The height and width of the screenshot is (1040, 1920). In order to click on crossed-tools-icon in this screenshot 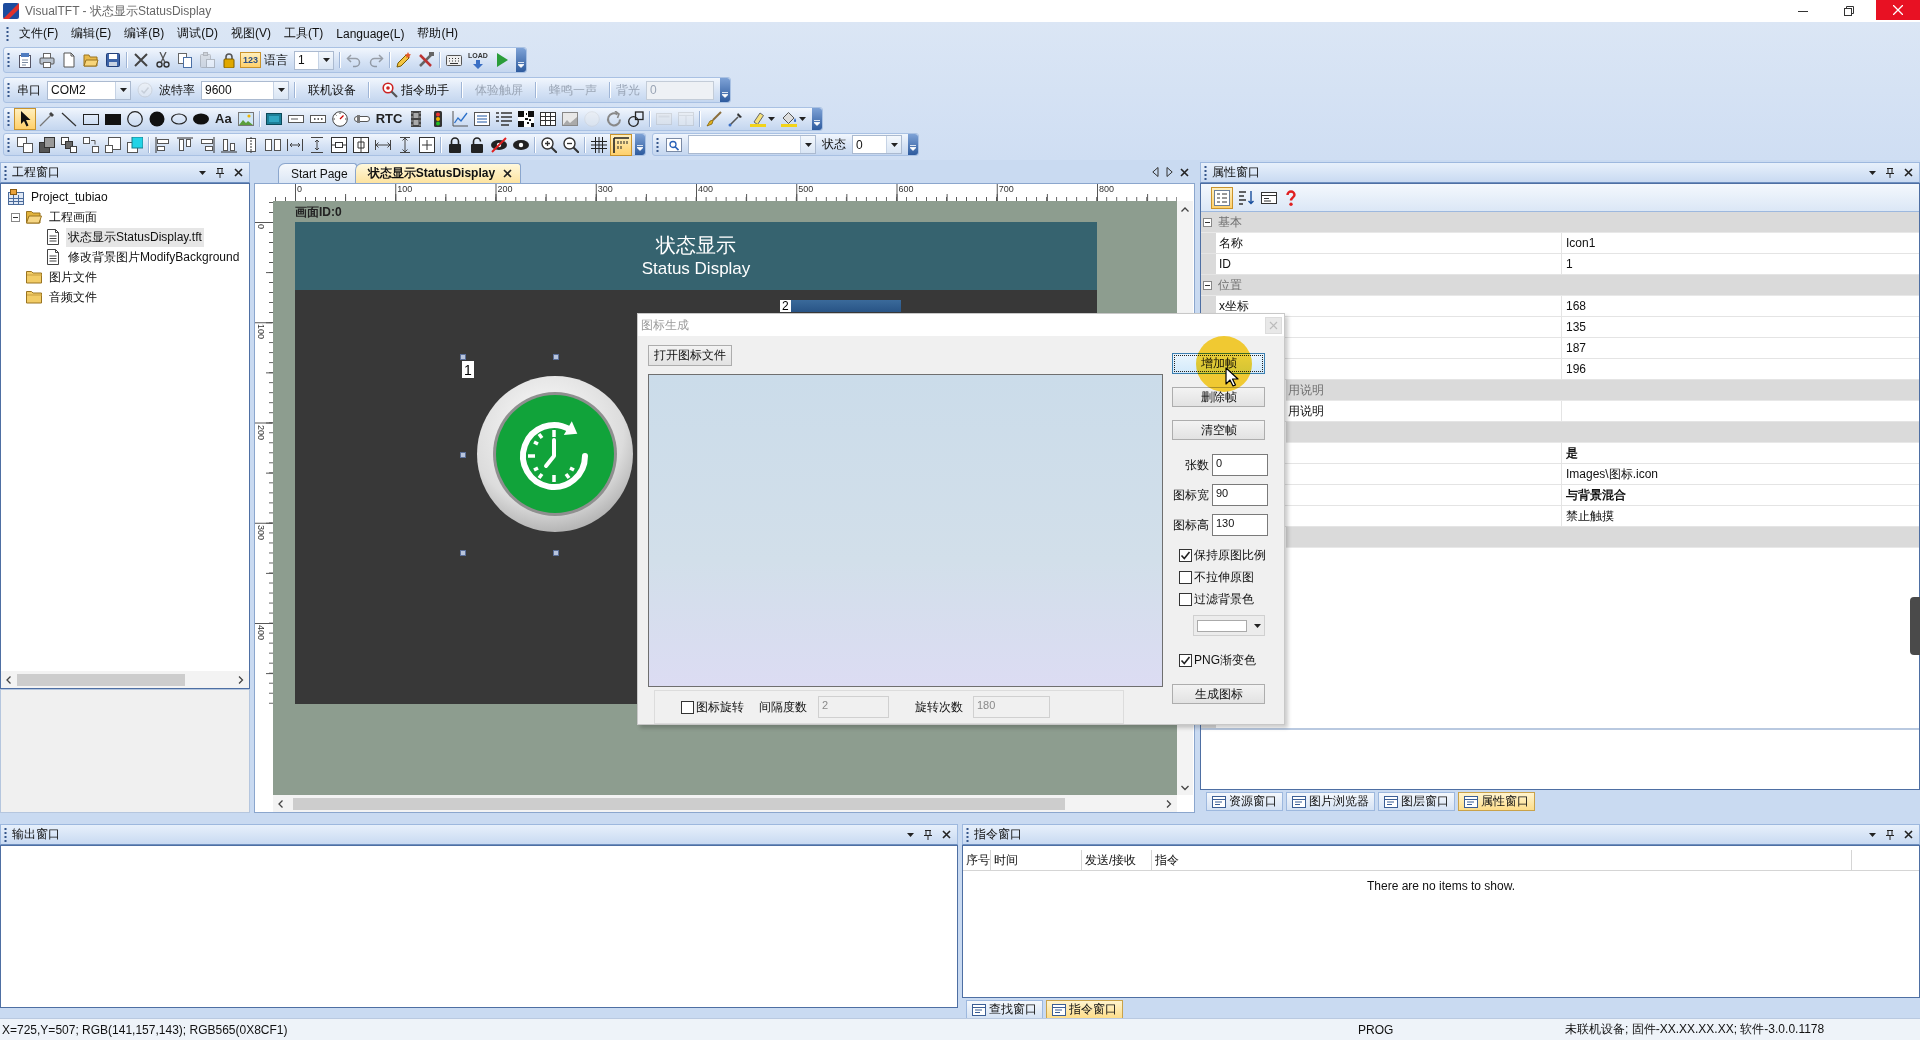, I will do `click(426, 60)`.